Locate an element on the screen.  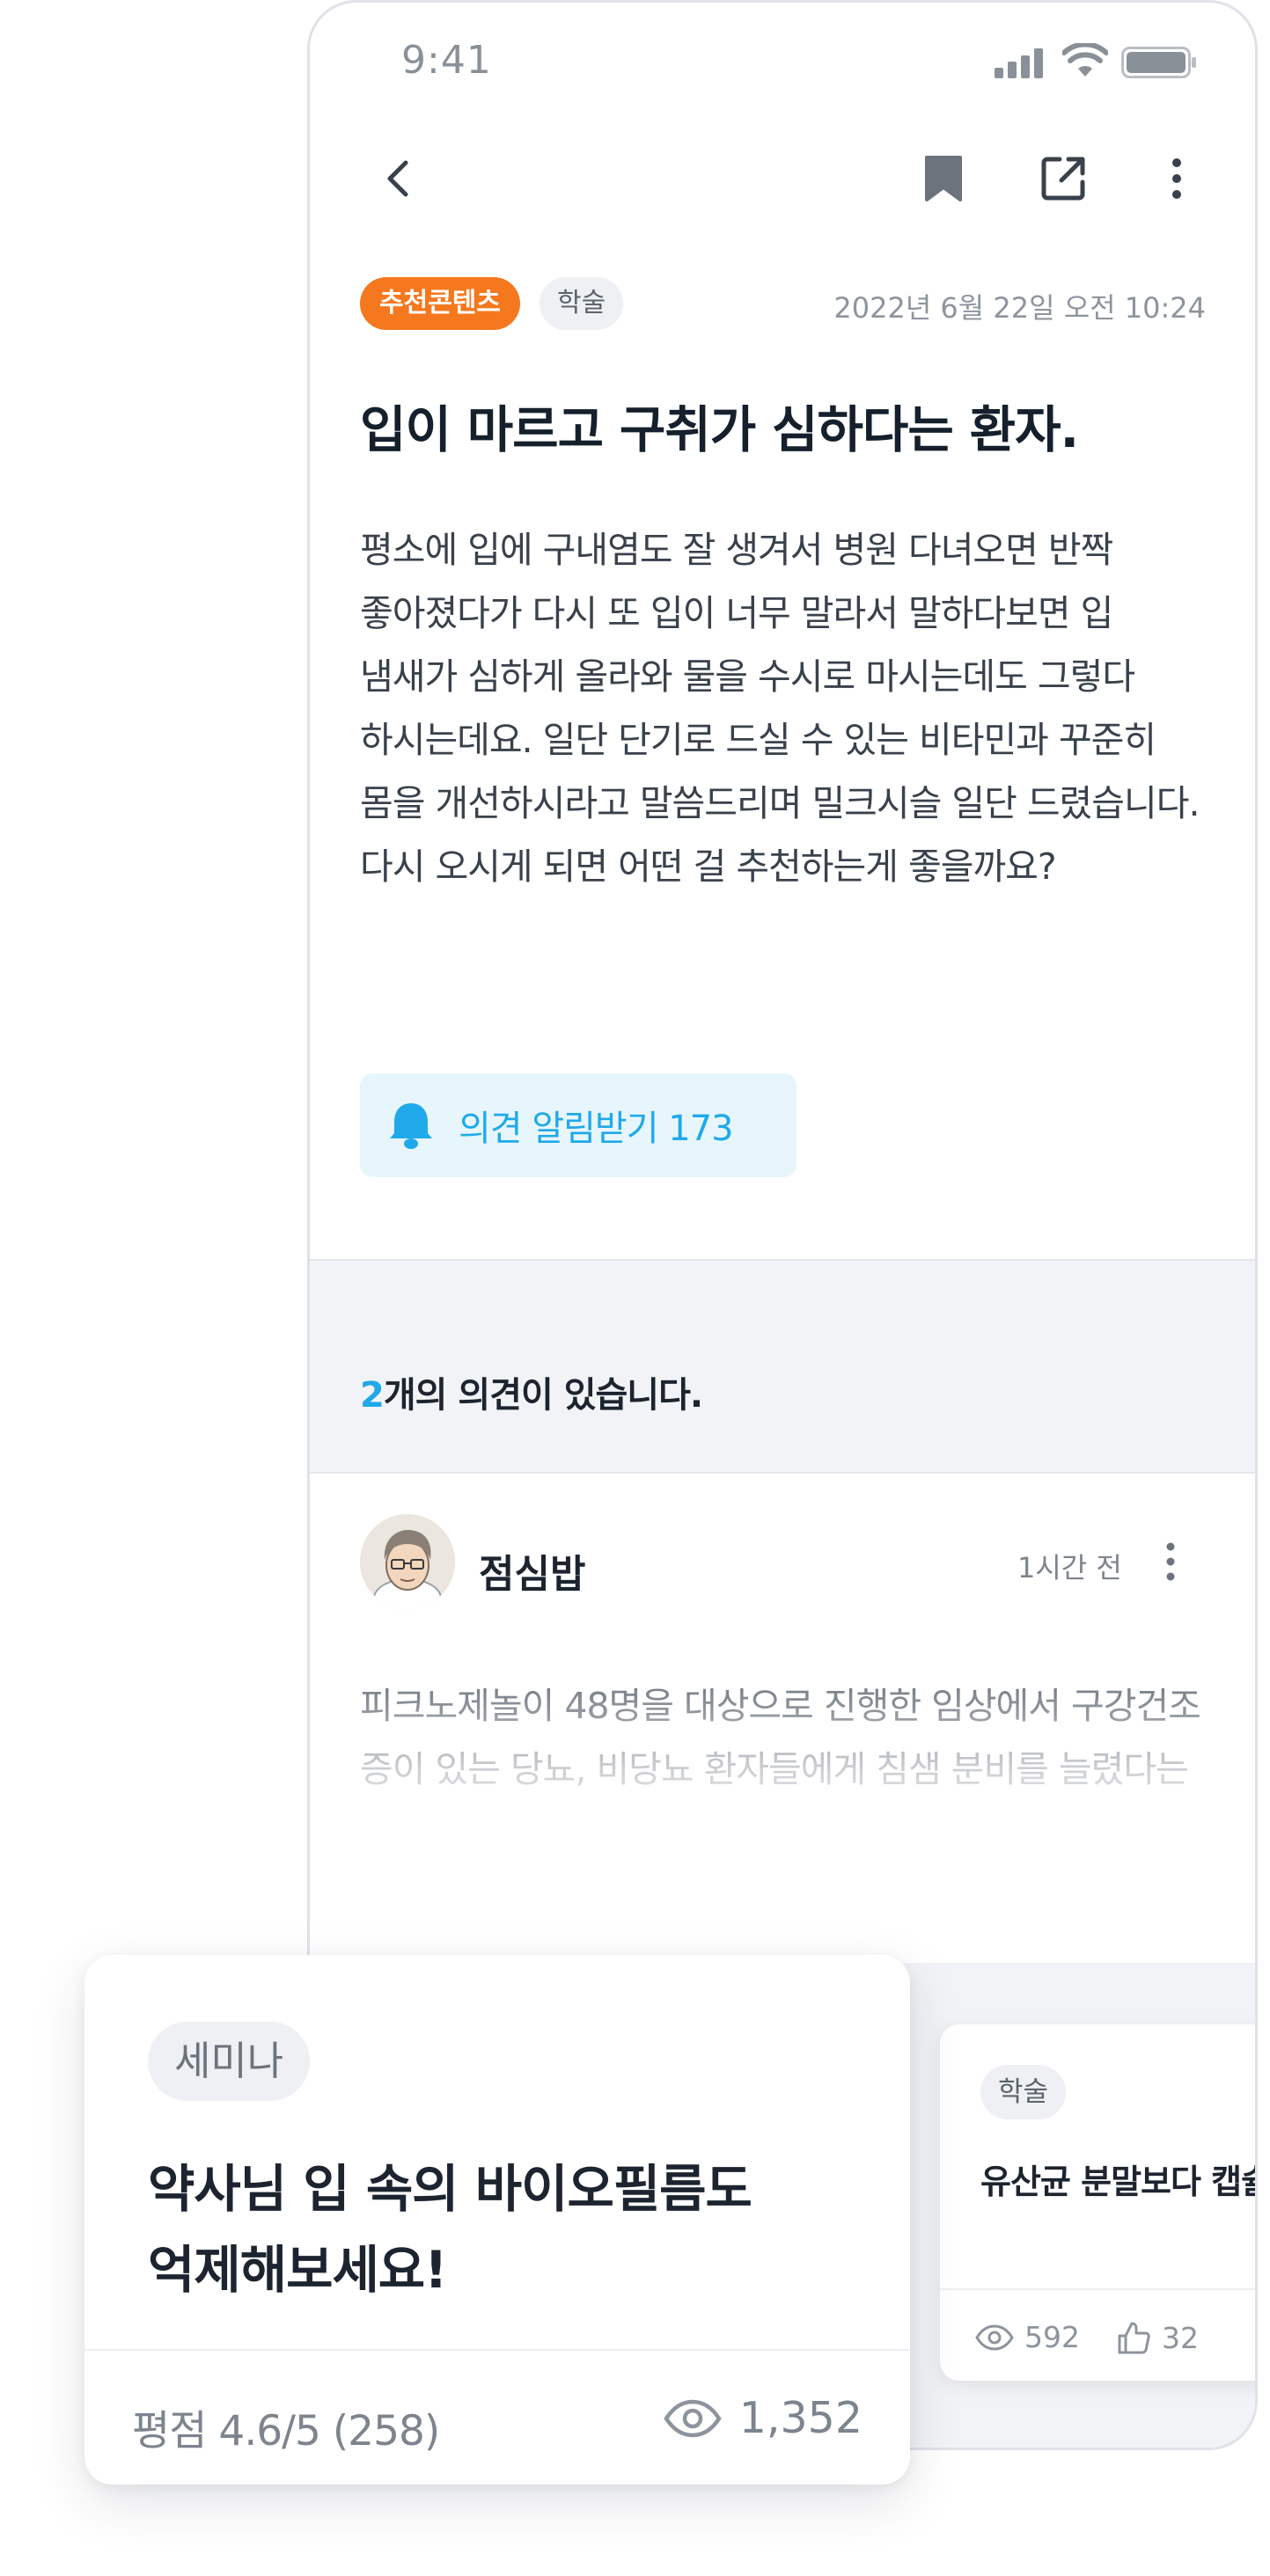
avatar is located at coordinates (407, 1561).